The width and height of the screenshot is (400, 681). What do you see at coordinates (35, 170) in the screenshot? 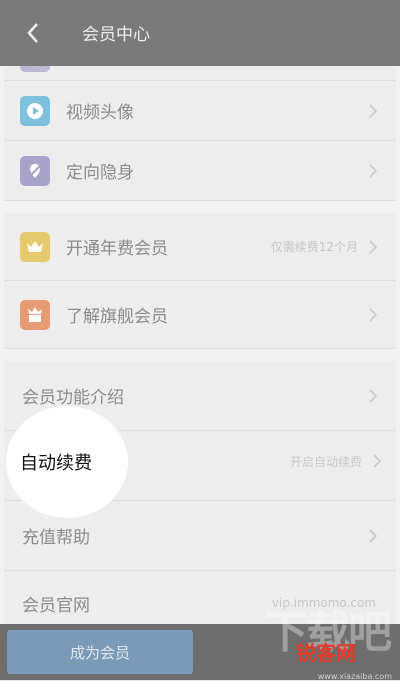
I see `location-hidden-icon` at bounding box center [35, 170].